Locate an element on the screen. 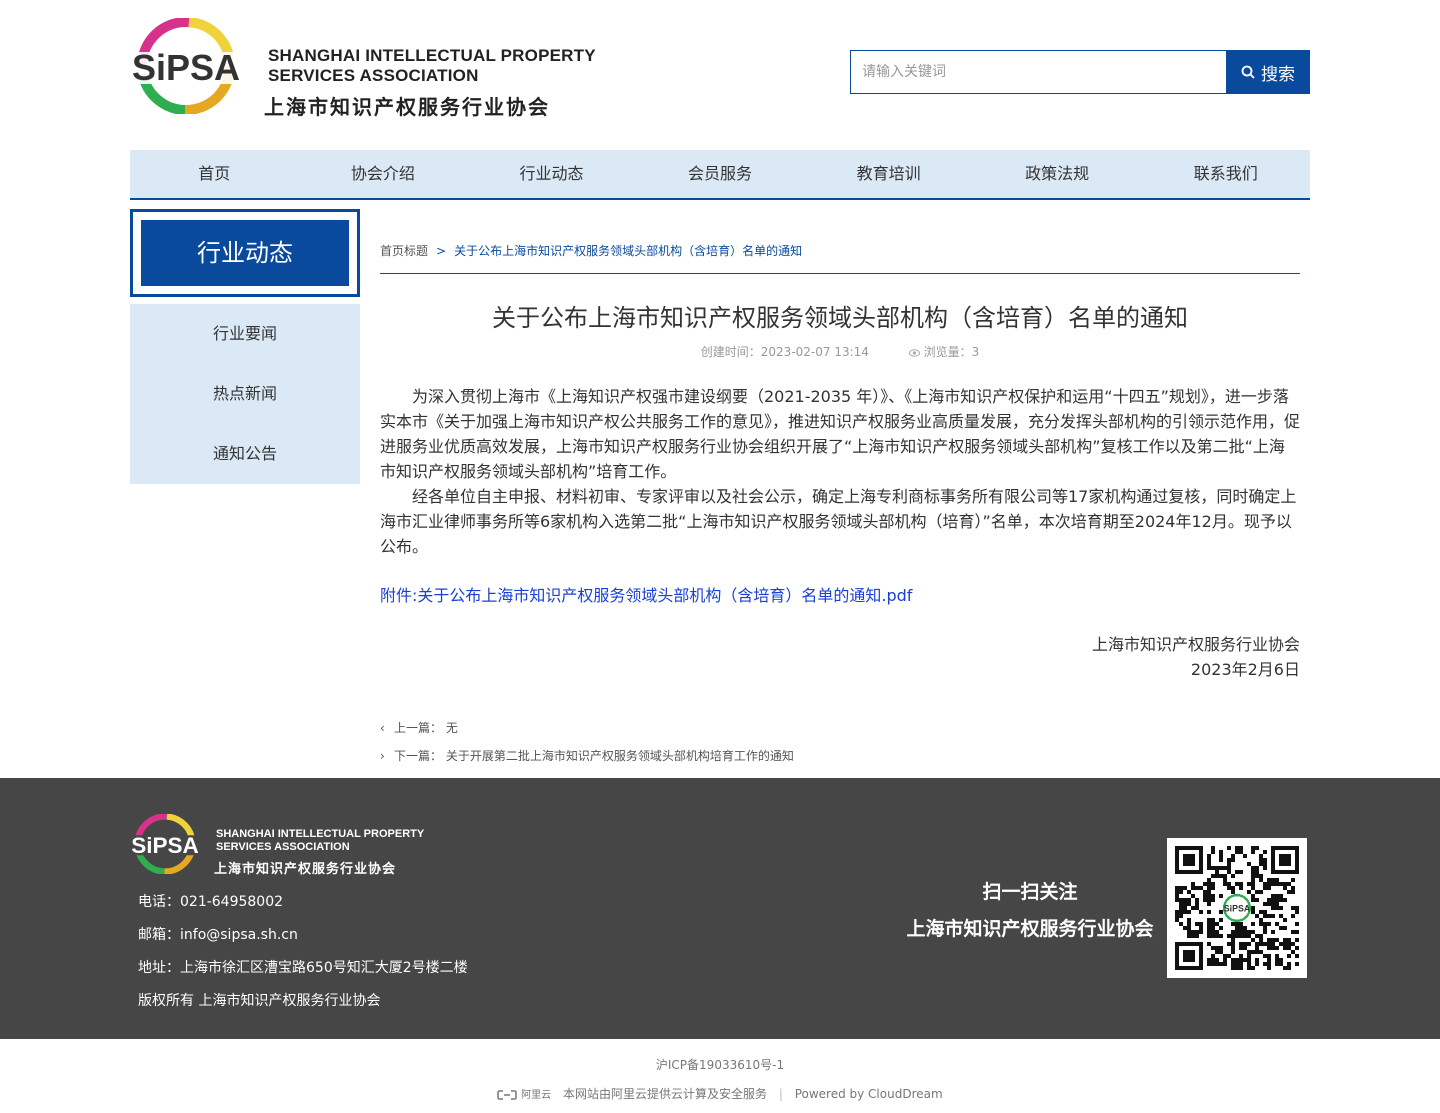 This screenshot has width=1440, height=1113. search-button-label: 搜索 is located at coordinates (1278, 74).